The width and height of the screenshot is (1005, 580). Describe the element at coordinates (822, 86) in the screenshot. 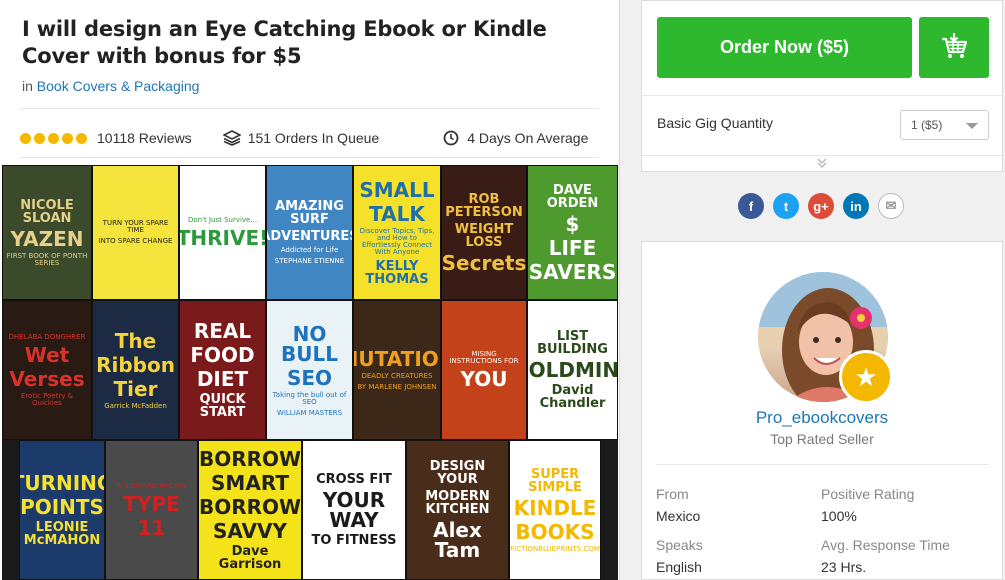

I see `order-panel: Order Now ($5) Basic Gig Quantity 1 ($5)` at that location.